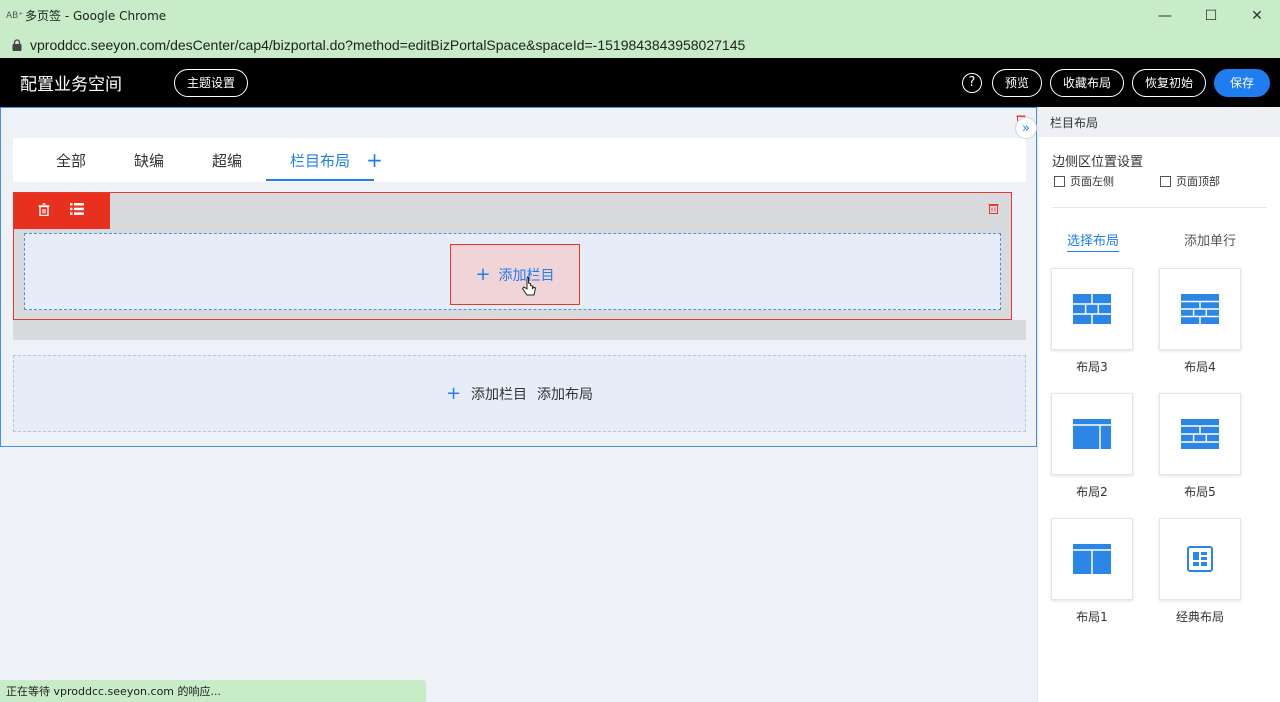 The width and height of the screenshot is (1280, 702). What do you see at coordinates (1198, 181) in the screenshot?
I see `checkbox-label: 页面顶部` at bounding box center [1198, 181].